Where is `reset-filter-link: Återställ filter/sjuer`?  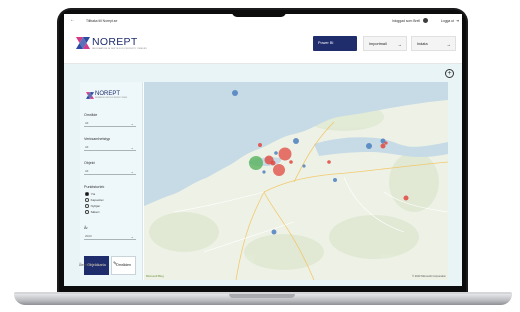
reset-filter-link: Återställ filter/sjuer is located at coordinates (92, 265).